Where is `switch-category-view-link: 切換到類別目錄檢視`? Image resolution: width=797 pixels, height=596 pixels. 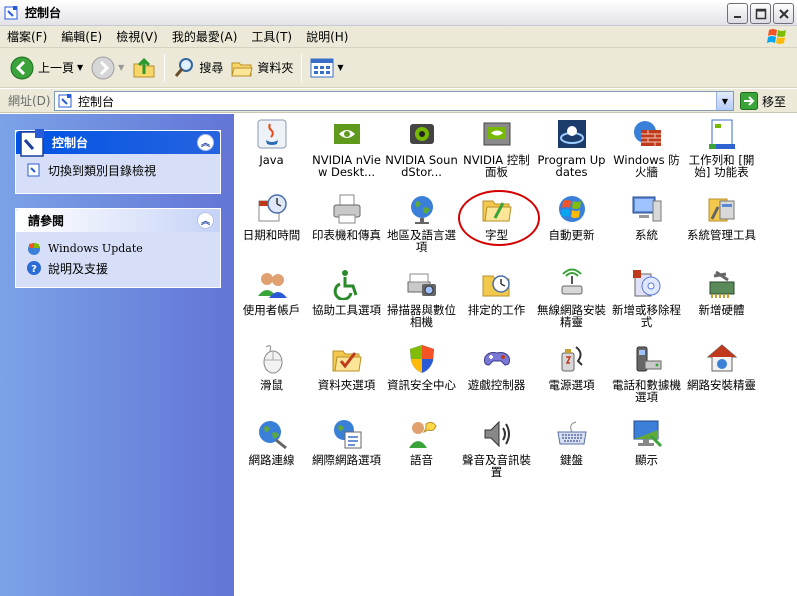
switch-category-view-link: 切換到類別目錄檢視 is located at coordinates (118, 170).